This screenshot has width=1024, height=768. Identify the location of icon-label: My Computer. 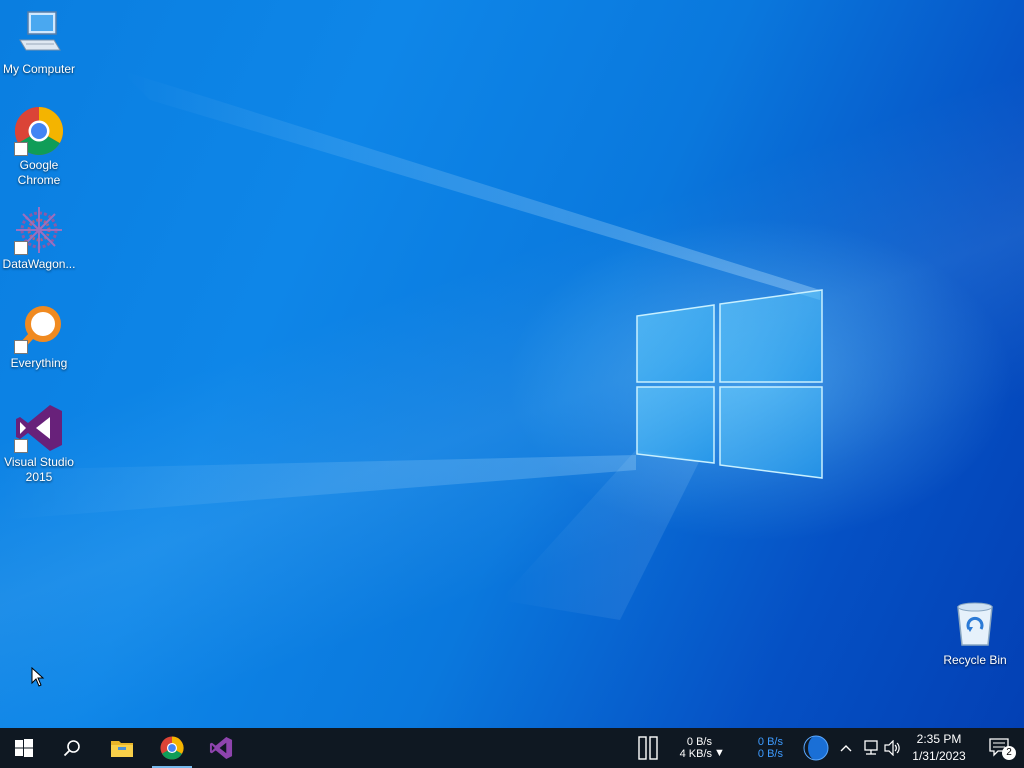
(39, 69).